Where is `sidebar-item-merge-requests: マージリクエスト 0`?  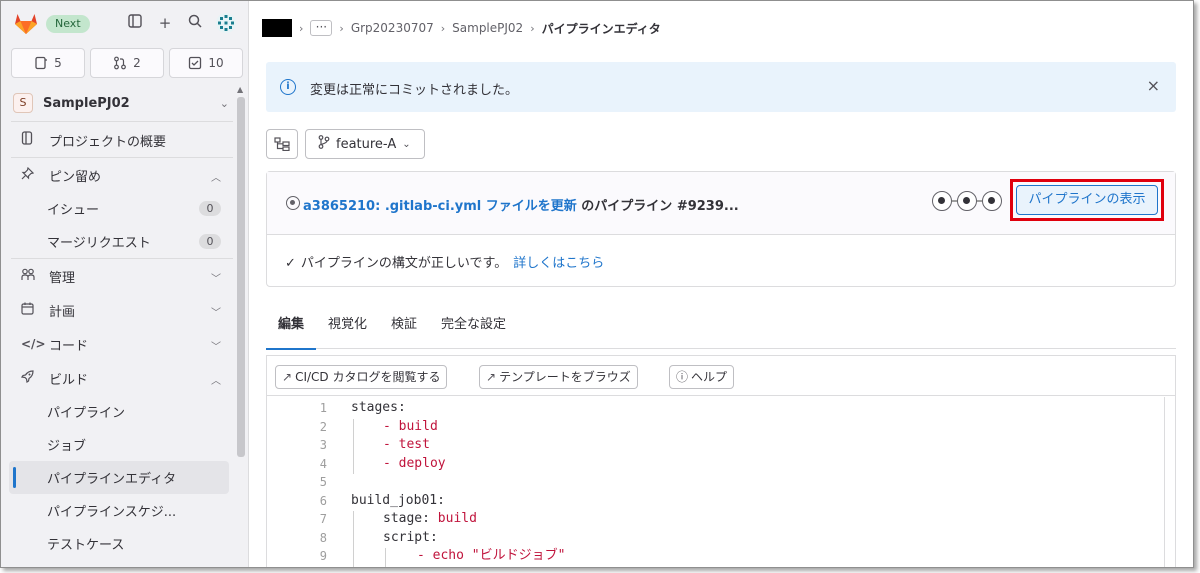
sidebar-item-merge-requests: マージリクエスト 0 is located at coordinates (117, 241).